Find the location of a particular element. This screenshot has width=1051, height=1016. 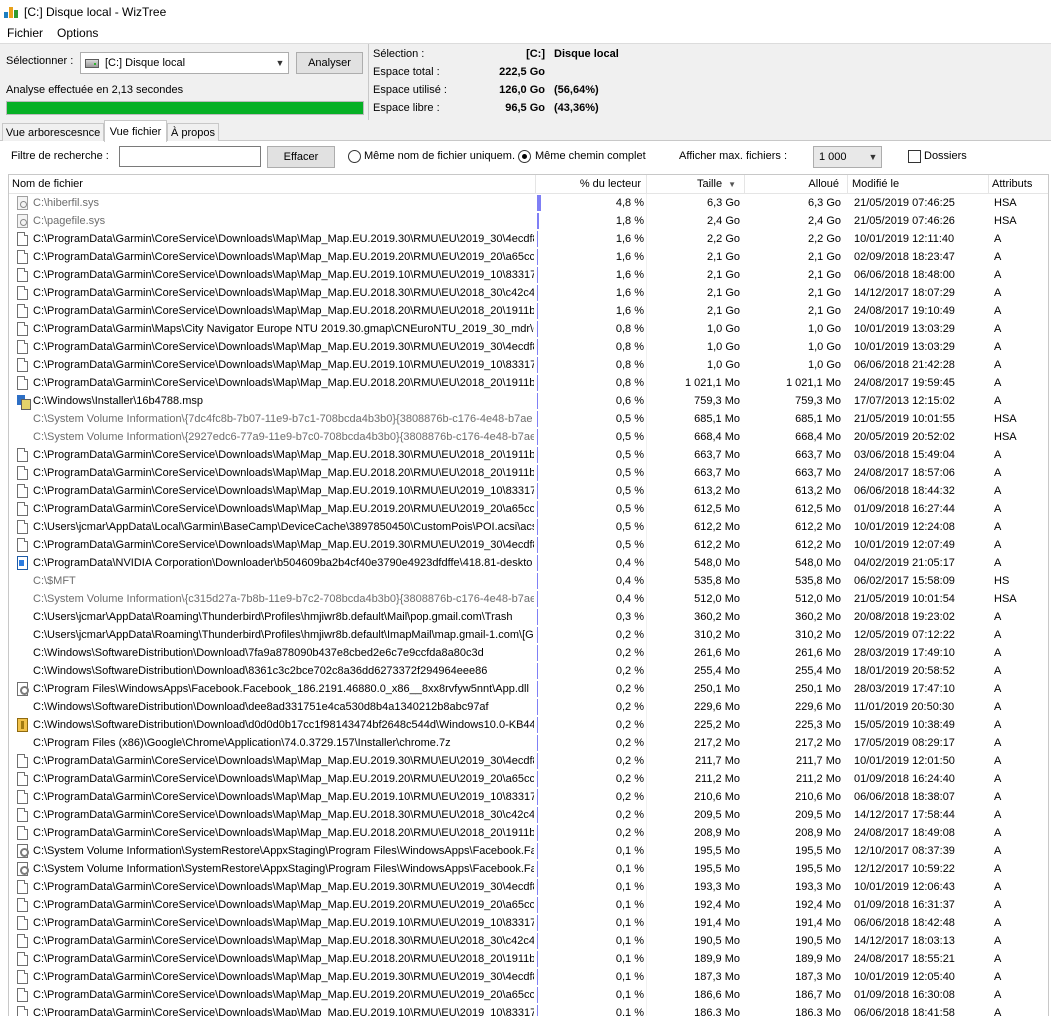

max-files-select: 1 000 ▼ is located at coordinates (847, 157).